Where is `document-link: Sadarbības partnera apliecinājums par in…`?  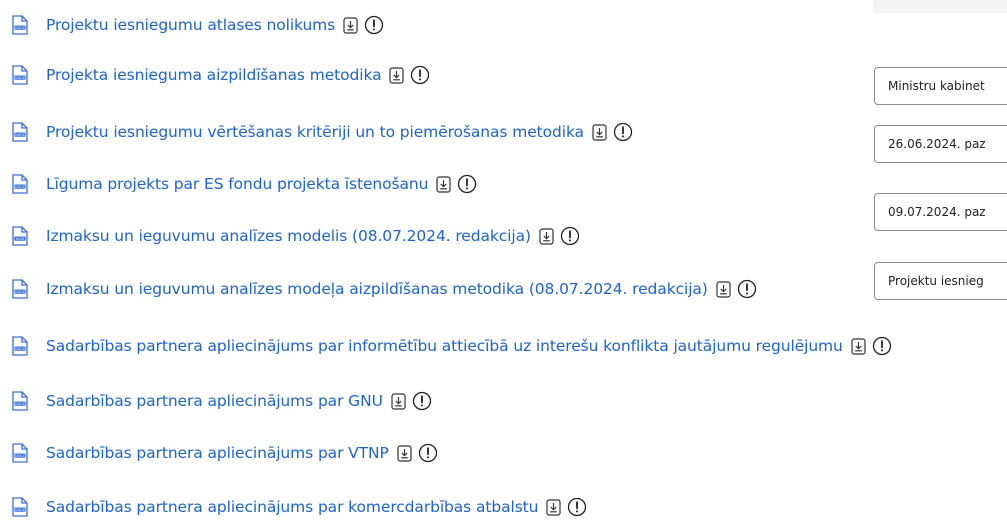 document-link: Sadarbības partnera apliecinājums par in… is located at coordinates (444, 346).